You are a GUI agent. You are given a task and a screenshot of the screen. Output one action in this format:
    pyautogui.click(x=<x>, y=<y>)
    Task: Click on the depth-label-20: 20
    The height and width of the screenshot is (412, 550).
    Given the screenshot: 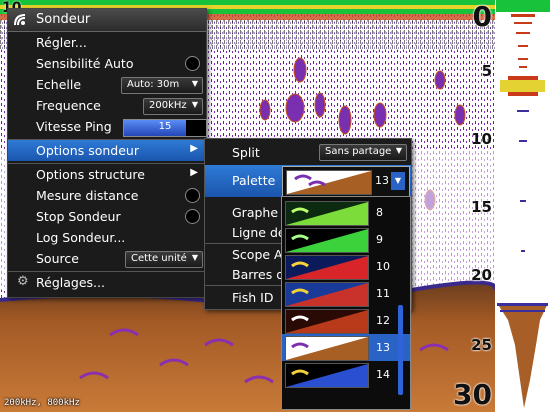 What is the action you would take?
    pyautogui.click(x=481, y=275)
    